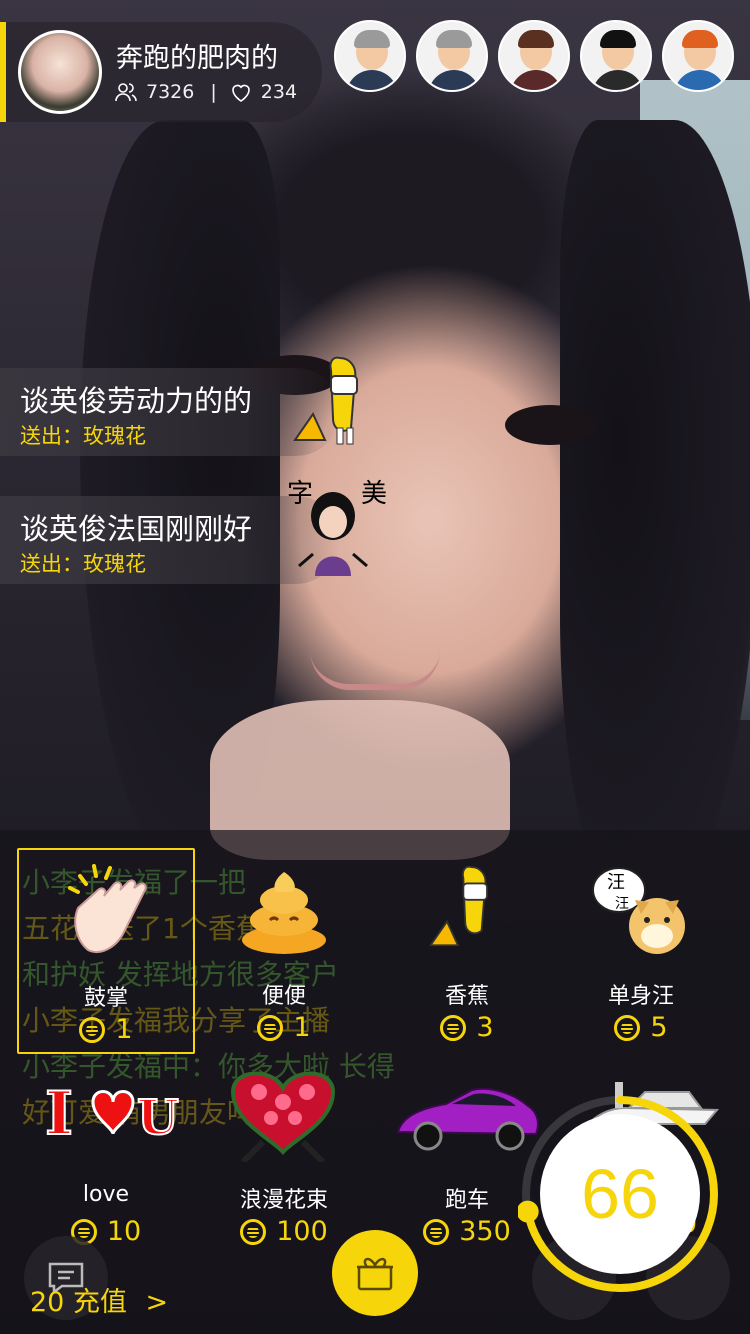 The image size is (750, 1334). What do you see at coordinates (279, 92) in the screenshot?
I see `likes-count: 234` at bounding box center [279, 92].